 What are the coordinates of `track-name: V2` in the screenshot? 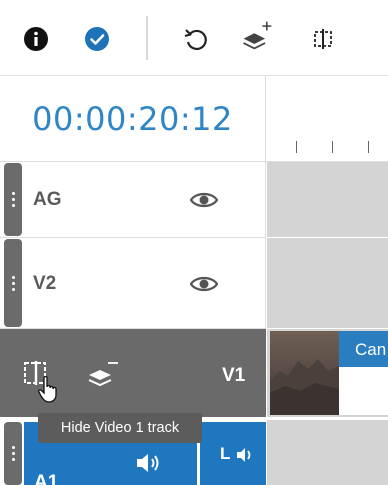 It's located at (45, 283).